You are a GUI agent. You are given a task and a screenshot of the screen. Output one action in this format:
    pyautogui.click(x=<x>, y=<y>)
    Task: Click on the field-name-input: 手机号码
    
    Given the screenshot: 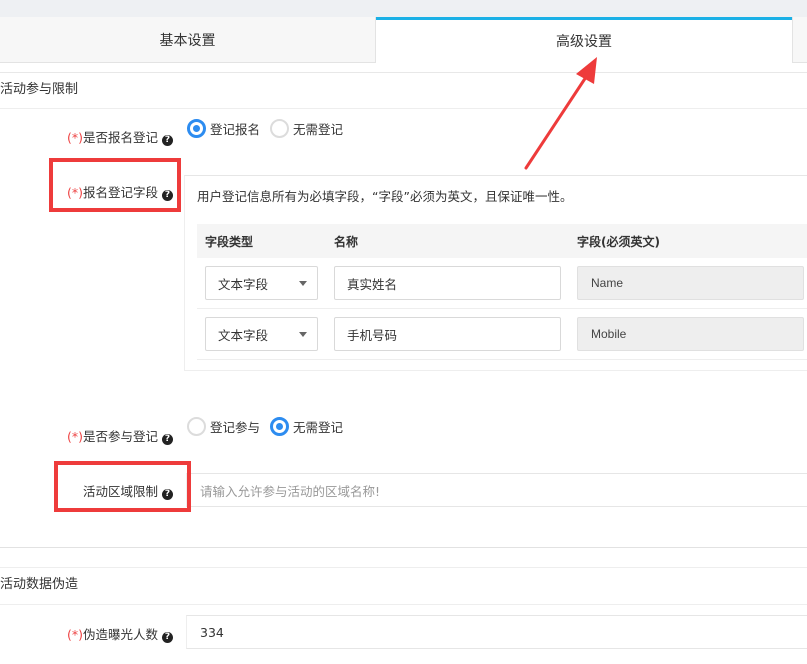 What is the action you would take?
    pyautogui.click(x=447, y=334)
    